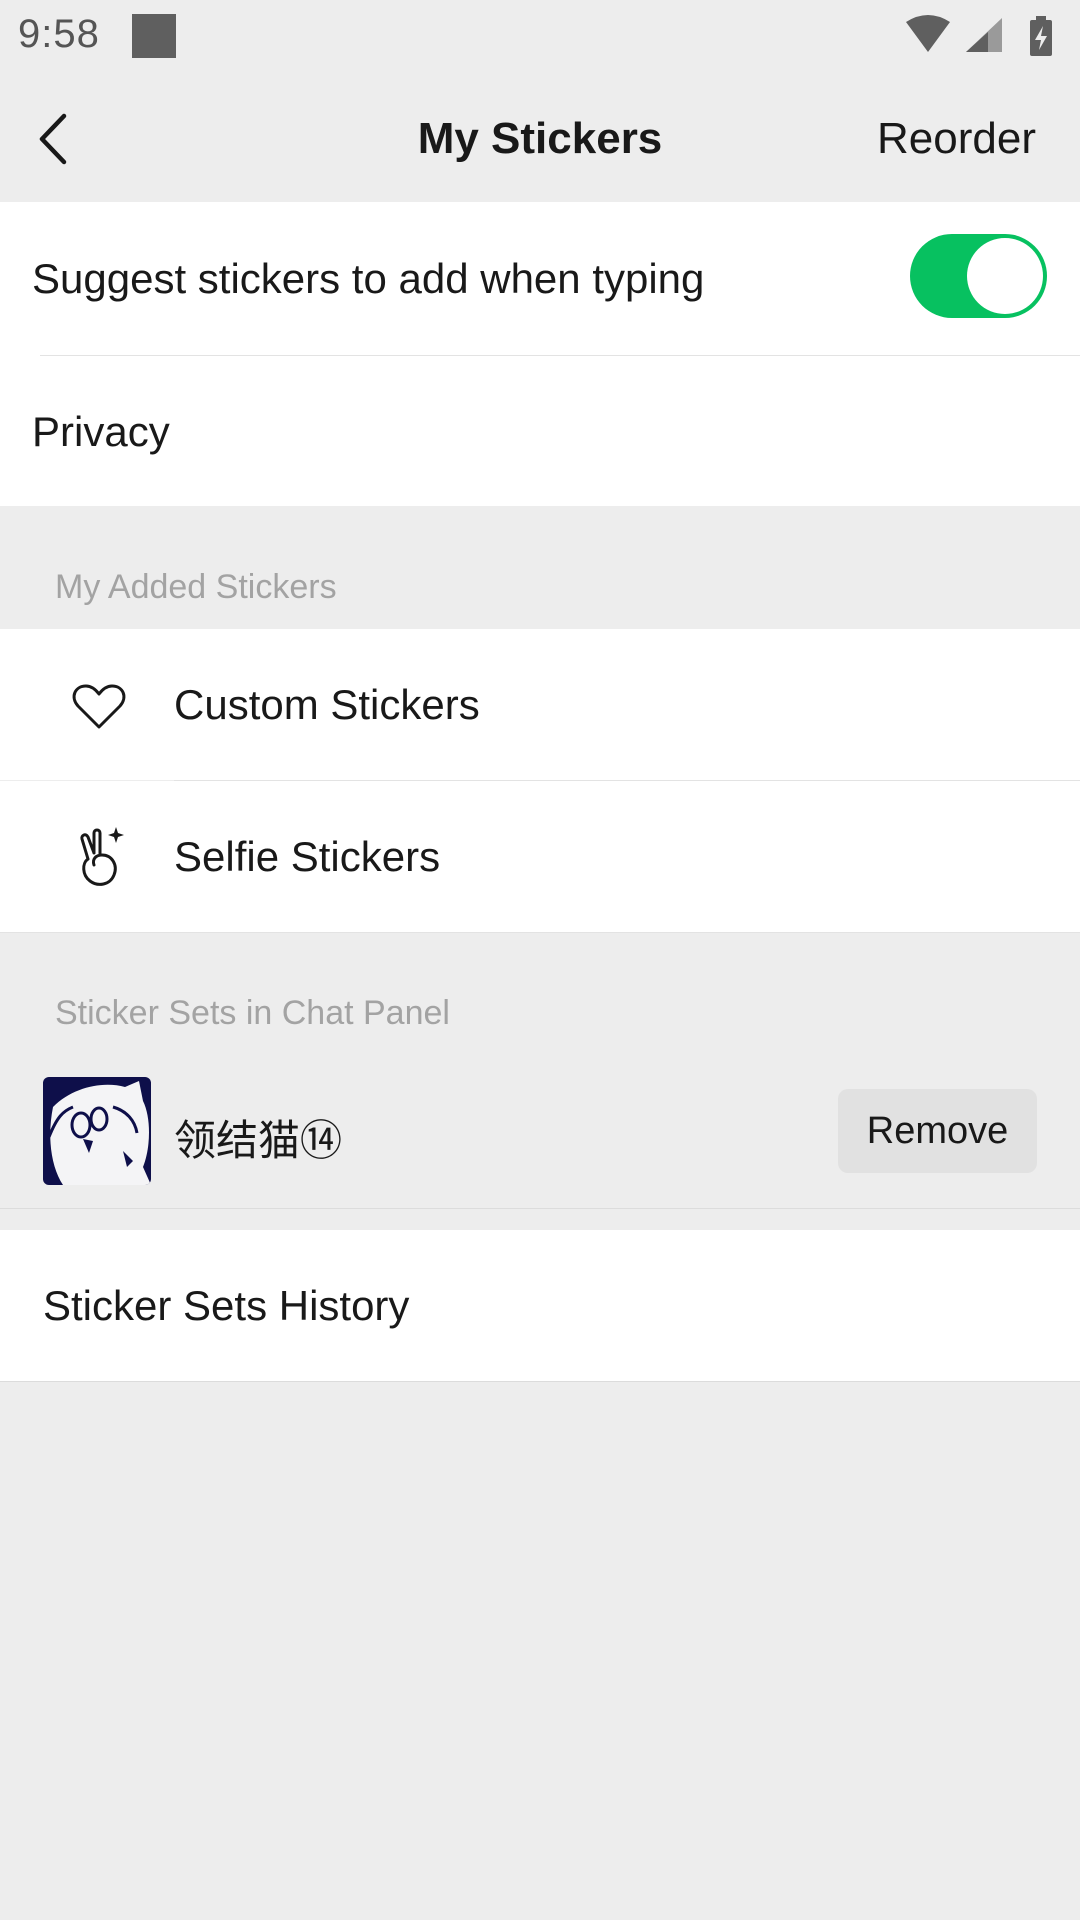 Image resolution: width=1080 pixels, height=1920 pixels. What do you see at coordinates (984, 35) in the screenshot?
I see `signal-icon` at bounding box center [984, 35].